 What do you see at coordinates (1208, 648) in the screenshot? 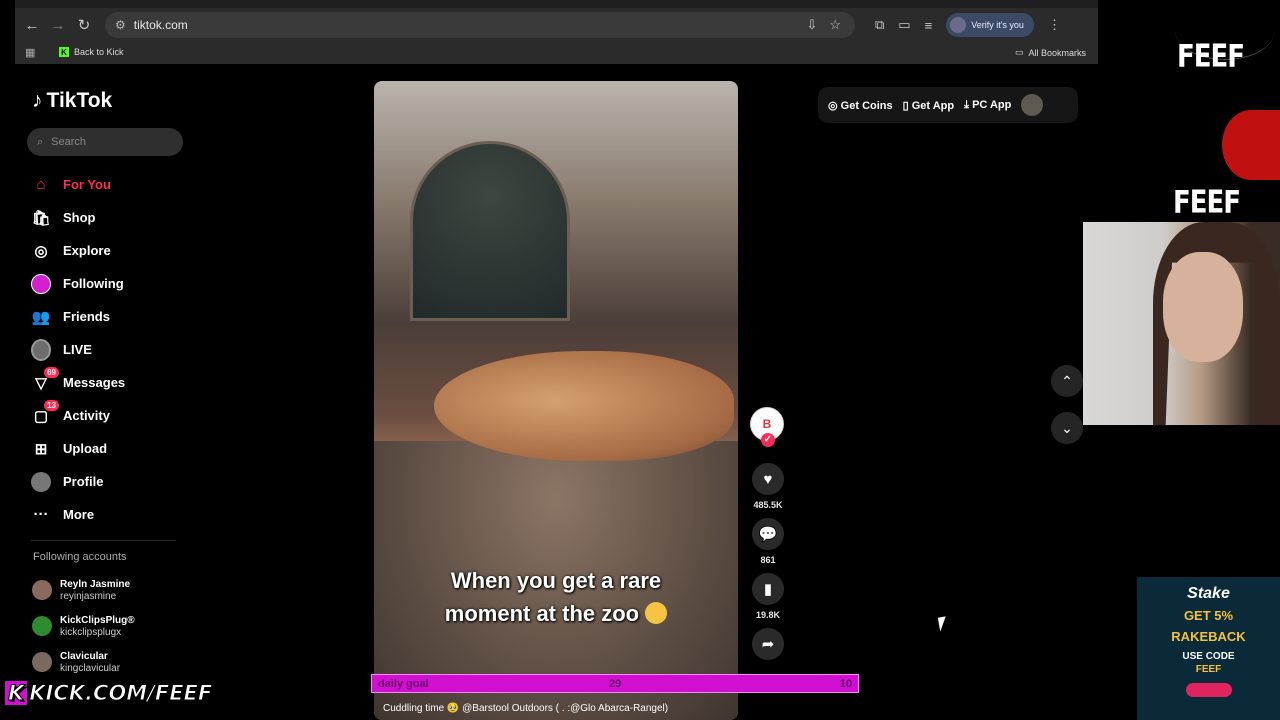
I see `stake-ad: Stake GET 5% RAKEBACK USE CODE FEEF` at bounding box center [1208, 648].